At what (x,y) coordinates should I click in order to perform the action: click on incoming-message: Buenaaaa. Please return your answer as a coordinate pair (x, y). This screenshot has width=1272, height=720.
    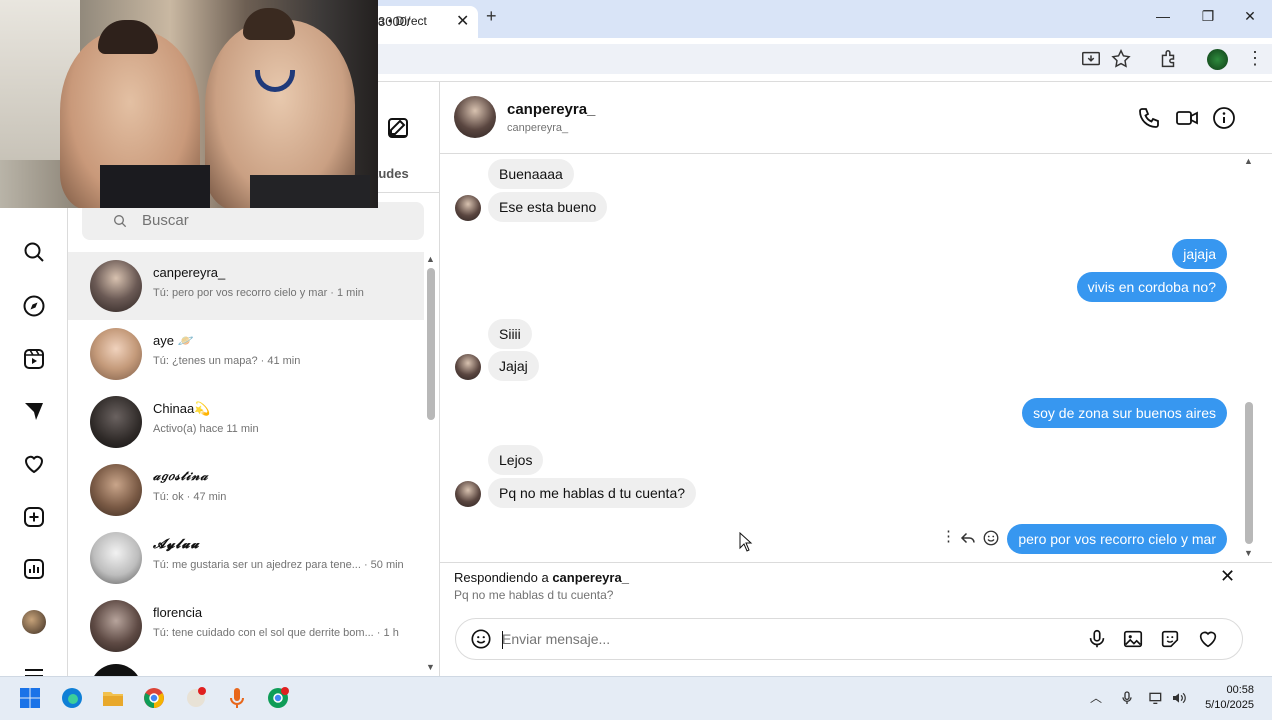
    Looking at the image, I should click on (531, 174).